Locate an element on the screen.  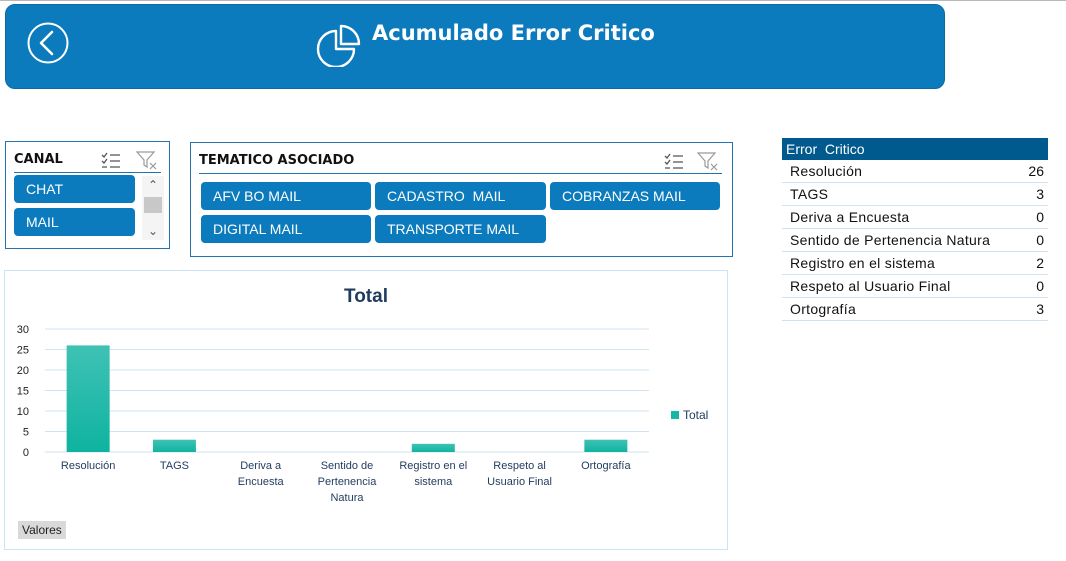
legend-label: Total is located at coordinates (695, 415).